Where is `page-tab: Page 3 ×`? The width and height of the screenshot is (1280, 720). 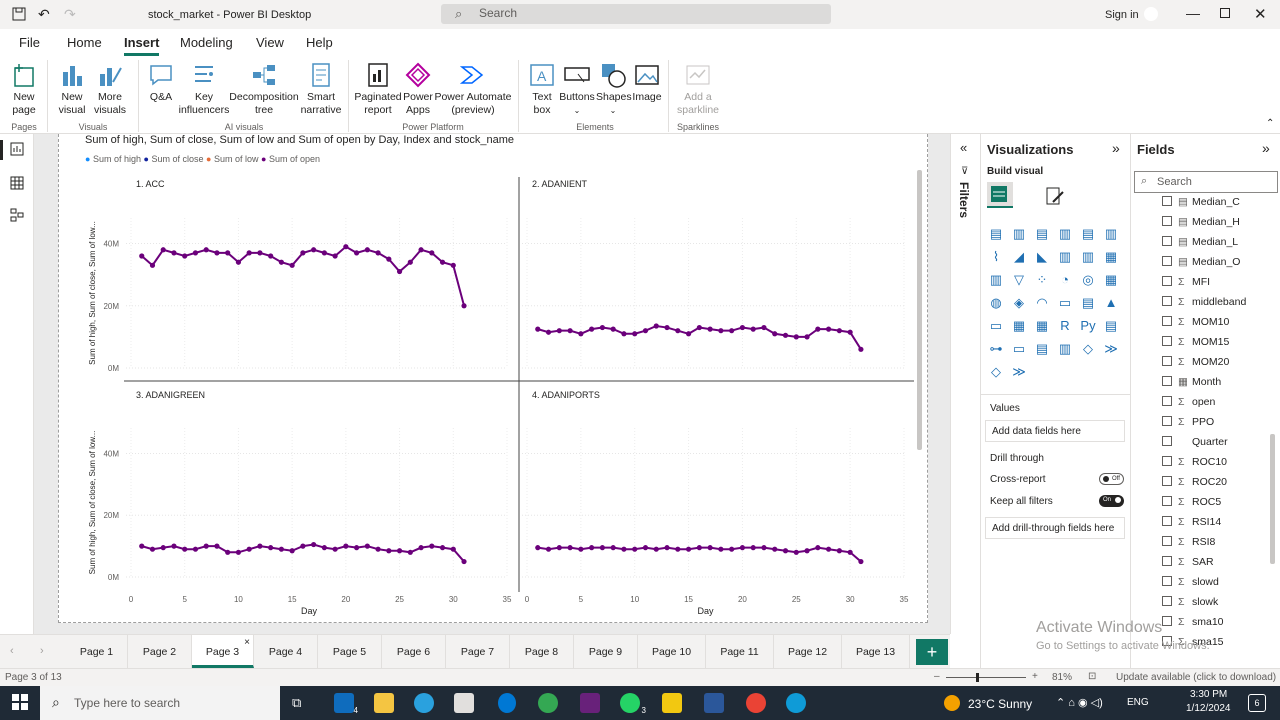
page-tab: Page 3 × is located at coordinates (223, 651).